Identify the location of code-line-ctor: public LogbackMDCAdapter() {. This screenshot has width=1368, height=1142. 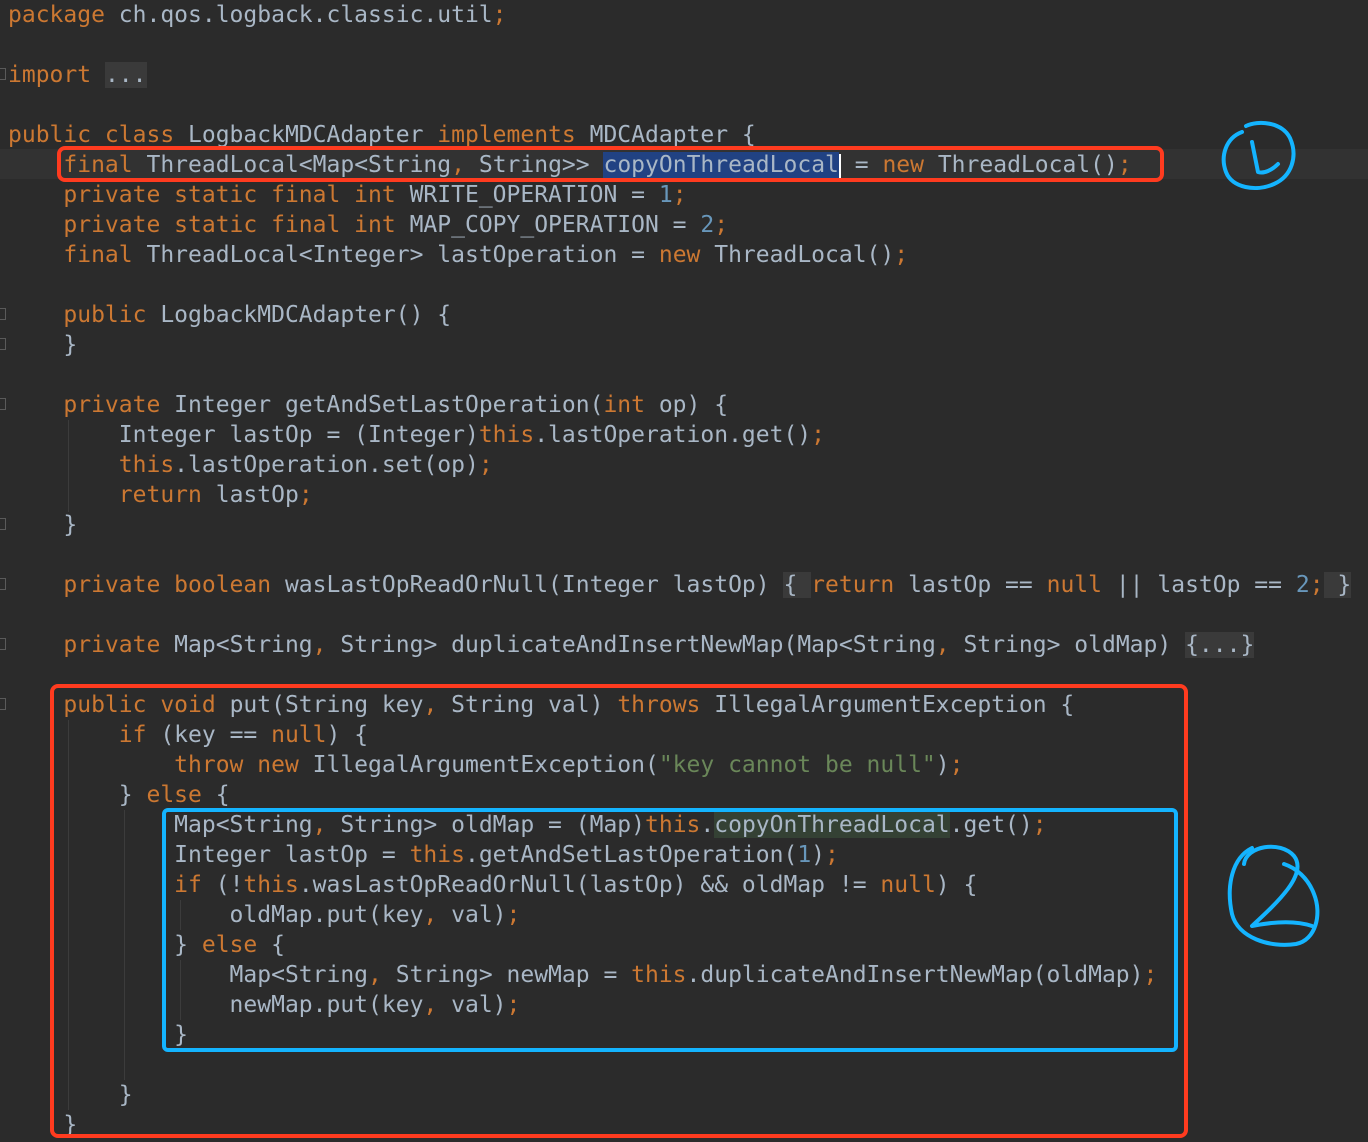
(229, 315).